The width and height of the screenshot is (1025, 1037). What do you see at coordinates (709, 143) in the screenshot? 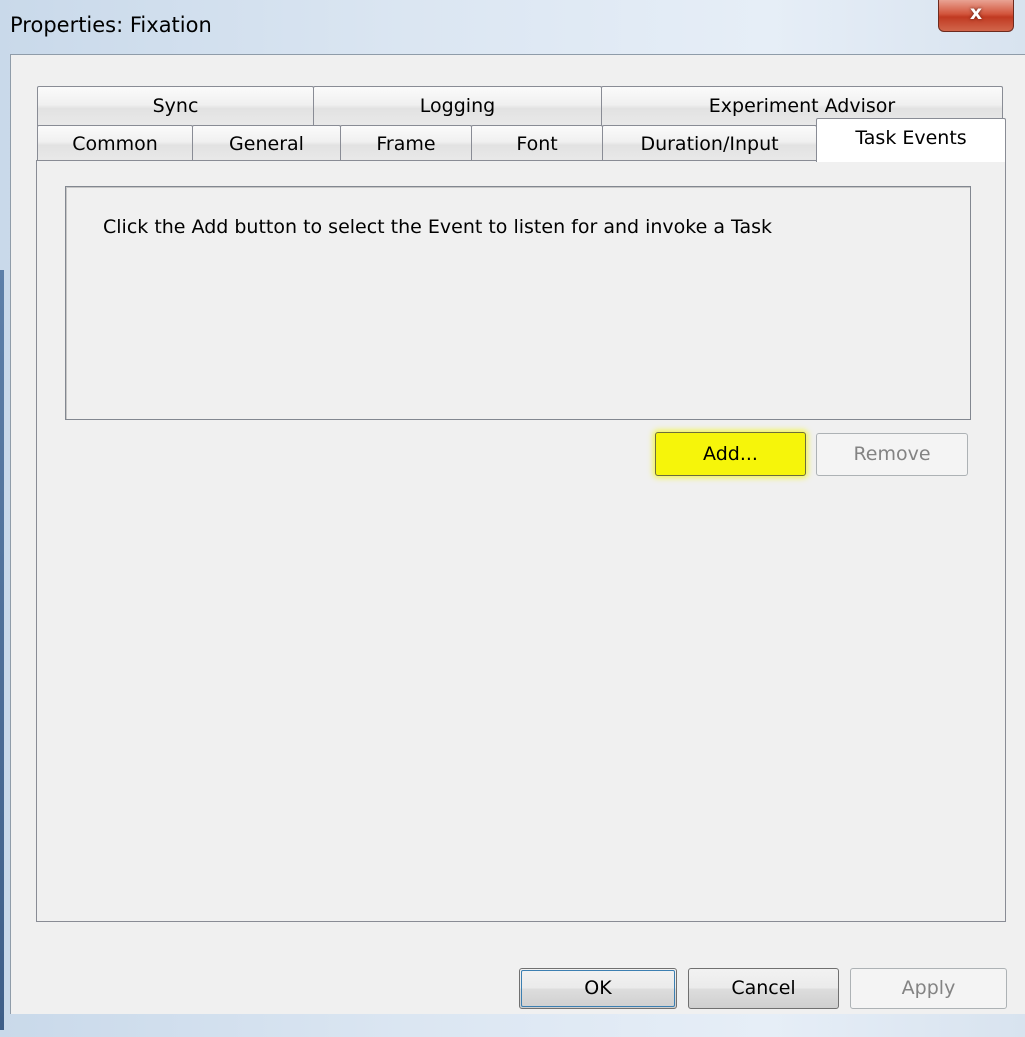
I see `tab-duration-input: Duration/Input` at bounding box center [709, 143].